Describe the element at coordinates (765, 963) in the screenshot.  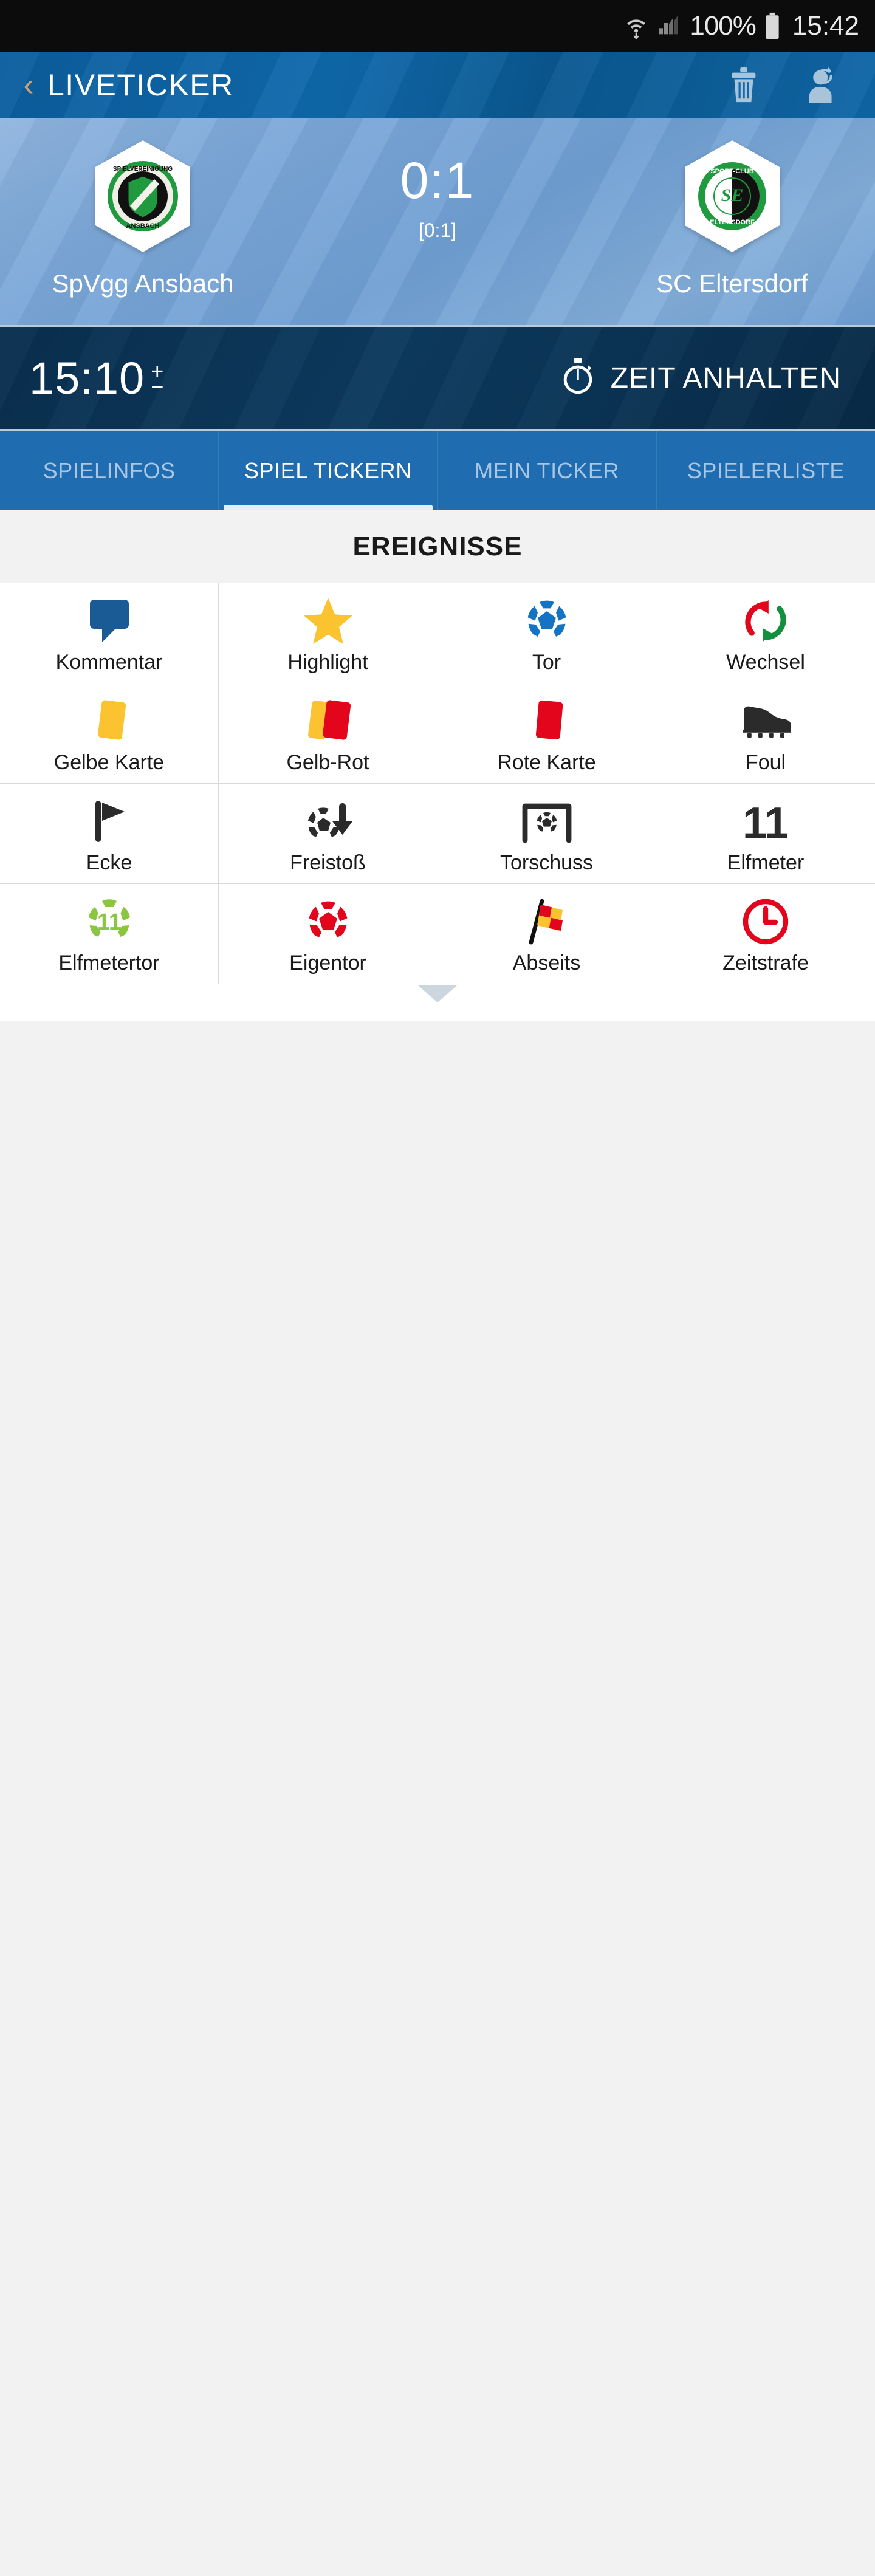
I see `event-zeitstrafe-label: Zeitstrafe` at that location.